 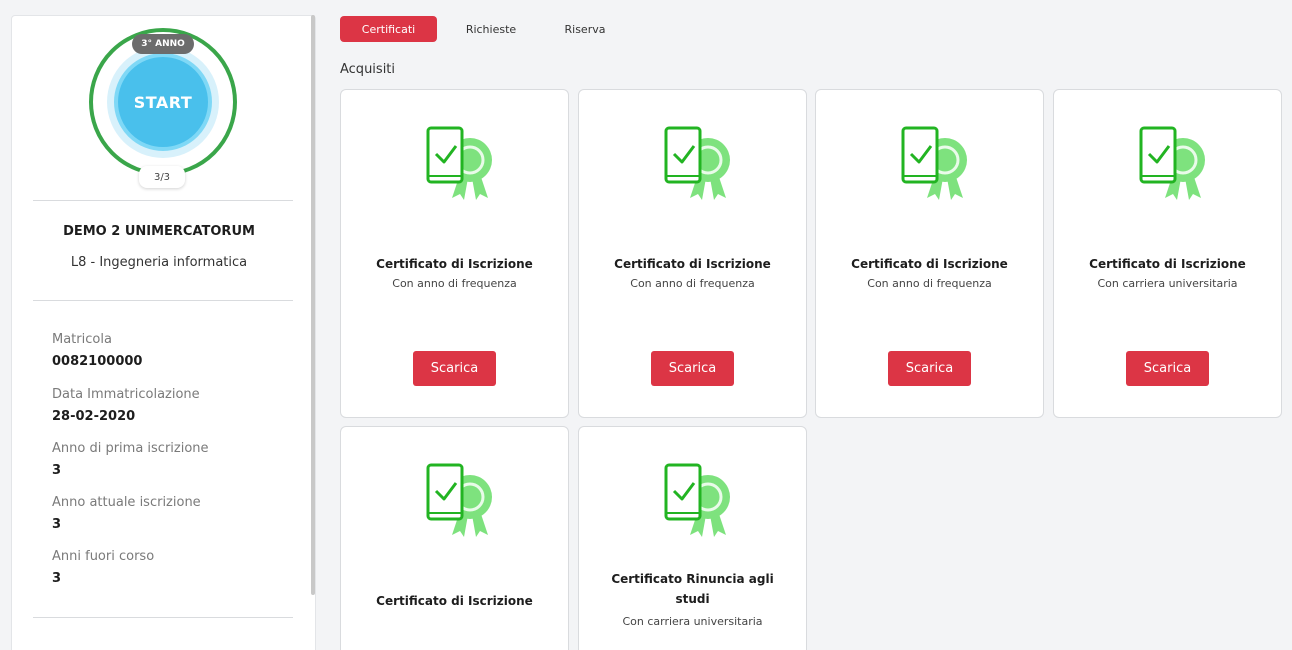 I want to click on attuale-iscrizione-label: Anno attuale iscrizione, so click(x=126, y=502).